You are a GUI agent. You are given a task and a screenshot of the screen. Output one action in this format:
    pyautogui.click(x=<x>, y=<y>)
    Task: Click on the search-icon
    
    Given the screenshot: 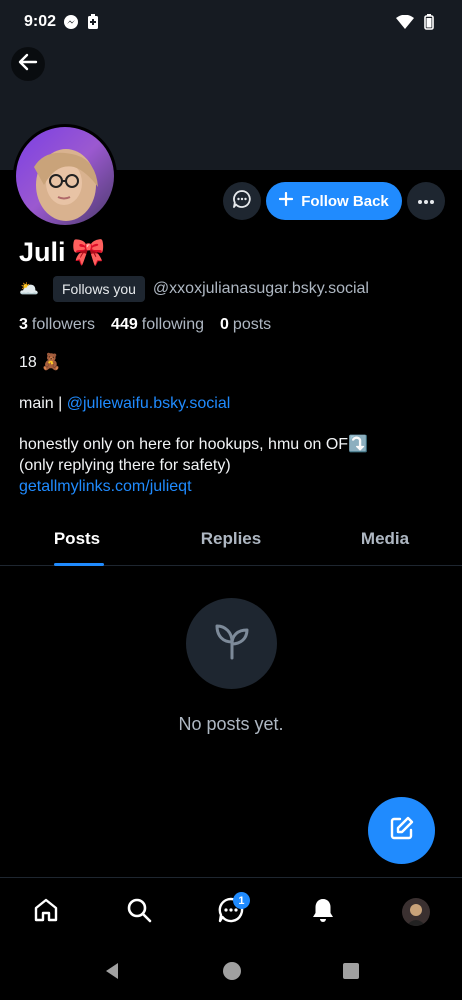 What is the action you would take?
    pyautogui.click(x=139, y=912)
    